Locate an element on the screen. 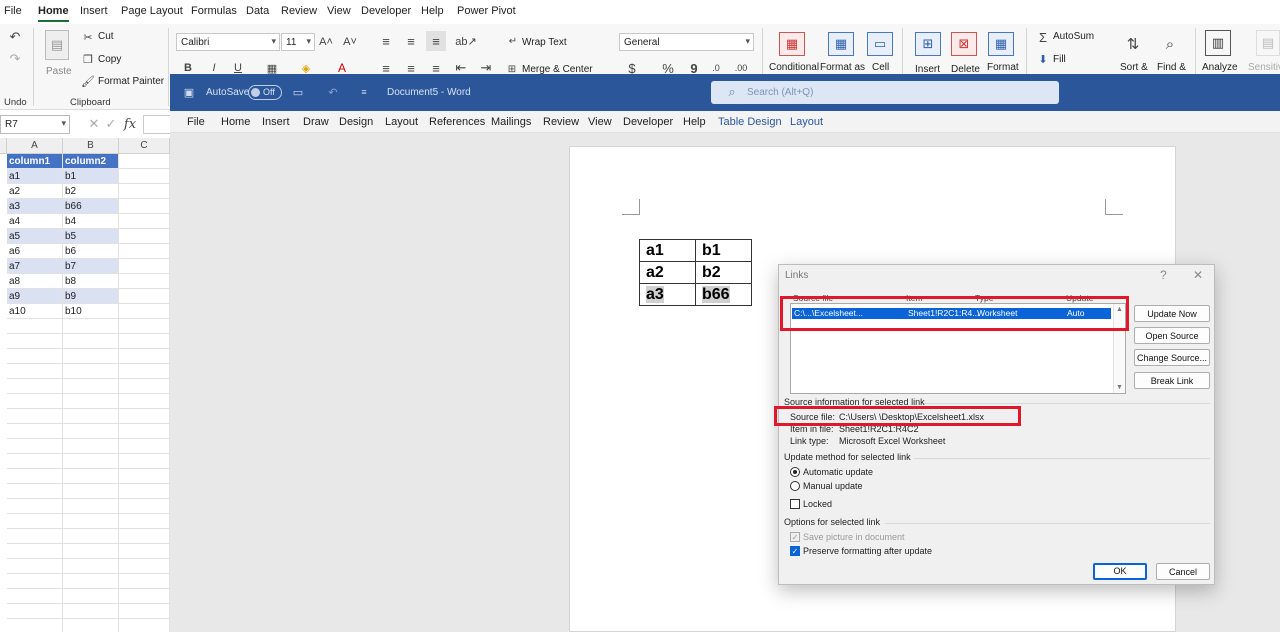 The height and width of the screenshot is (632, 1280). align-top-icon: ≡ is located at coordinates (386, 41).